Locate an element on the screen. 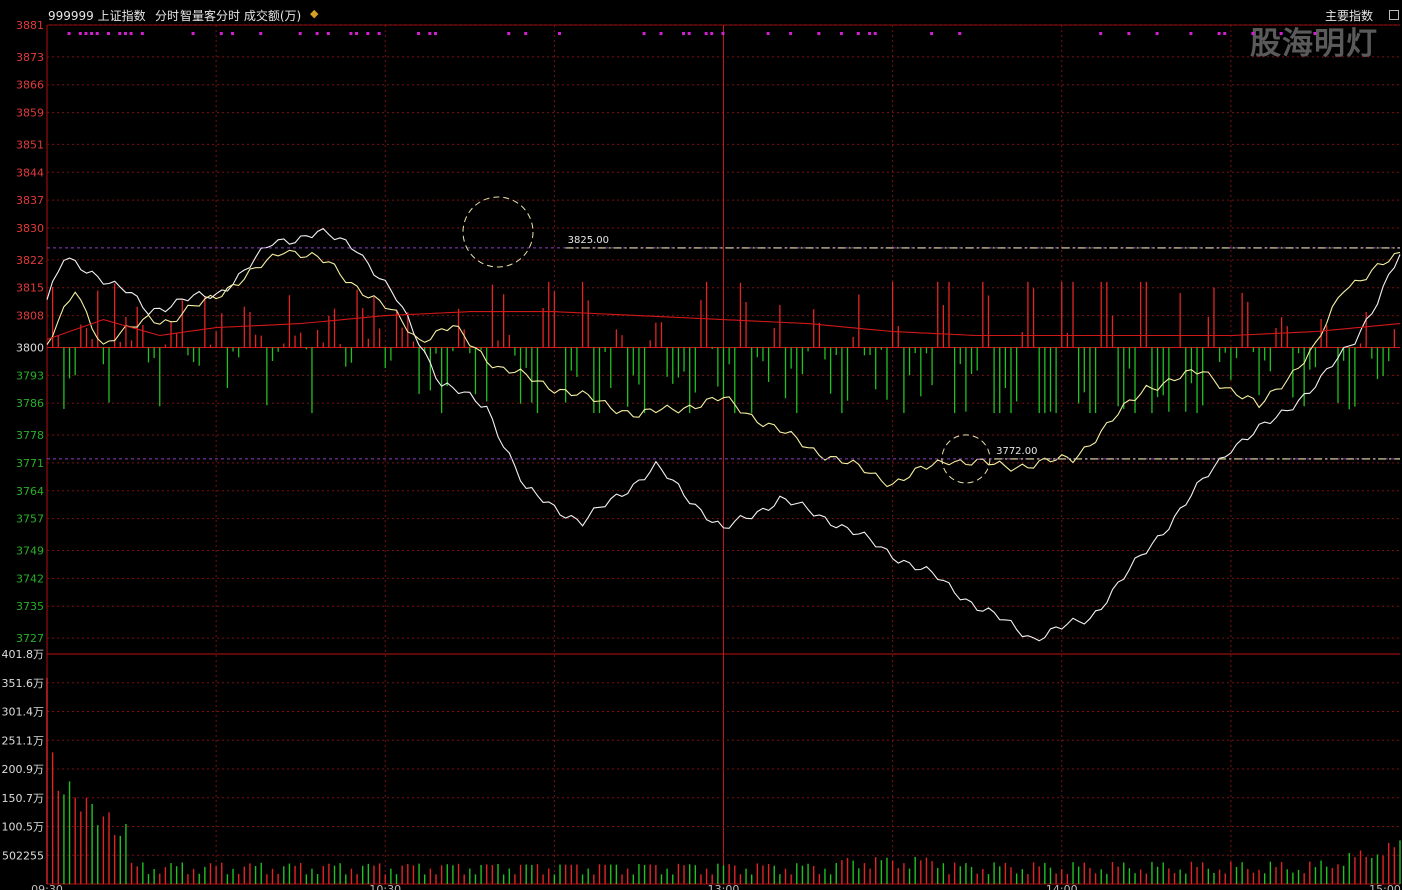 The width and height of the screenshot is (1402, 890). price-tick-label: 3749 is located at coordinates (30, 550).